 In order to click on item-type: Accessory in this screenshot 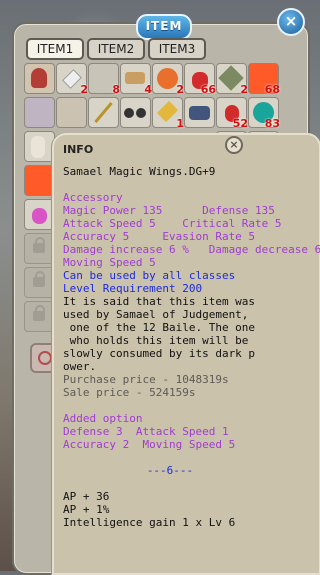, I will do `click(93, 197)`.